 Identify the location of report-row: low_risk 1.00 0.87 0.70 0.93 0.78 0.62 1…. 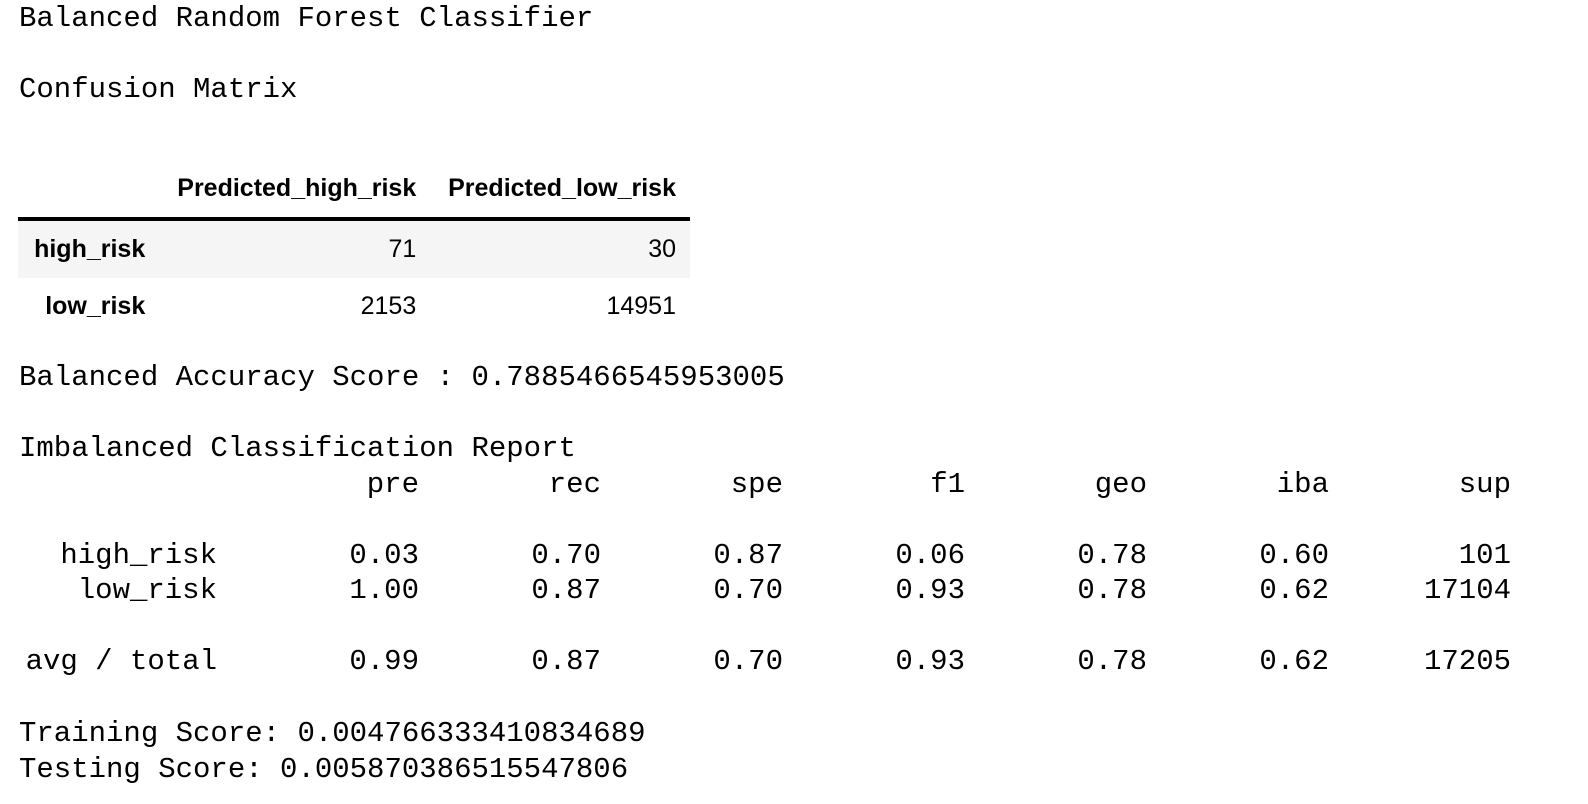
(779, 591).